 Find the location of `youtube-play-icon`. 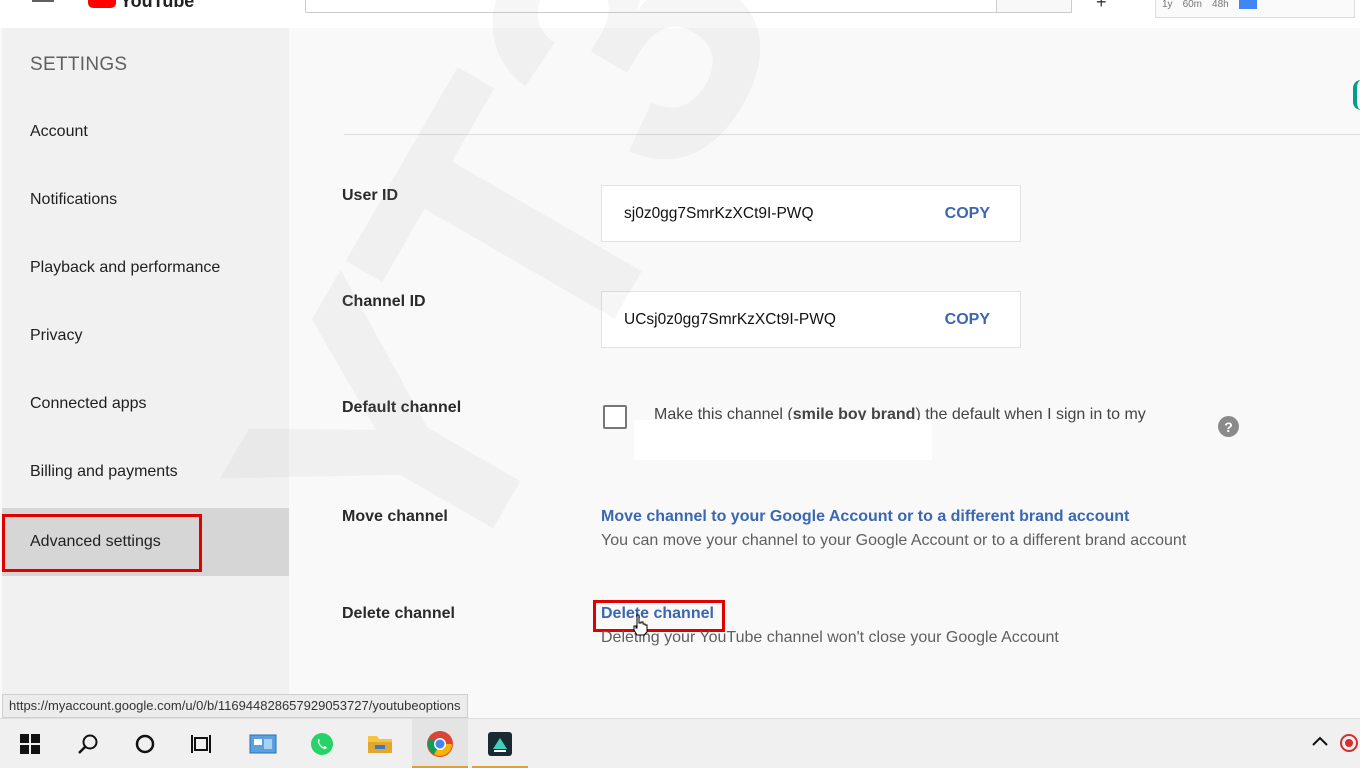

youtube-play-icon is located at coordinates (102, 4).